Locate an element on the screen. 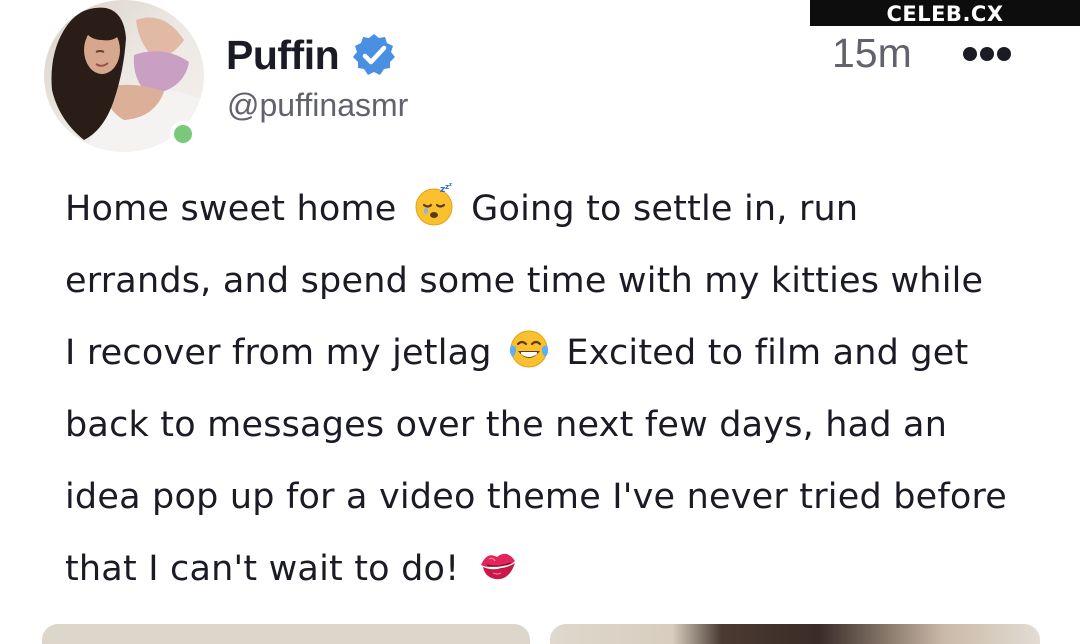 The image size is (1080, 644). post-text-segment: Going to settle in, run is located at coordinates (665, 209).